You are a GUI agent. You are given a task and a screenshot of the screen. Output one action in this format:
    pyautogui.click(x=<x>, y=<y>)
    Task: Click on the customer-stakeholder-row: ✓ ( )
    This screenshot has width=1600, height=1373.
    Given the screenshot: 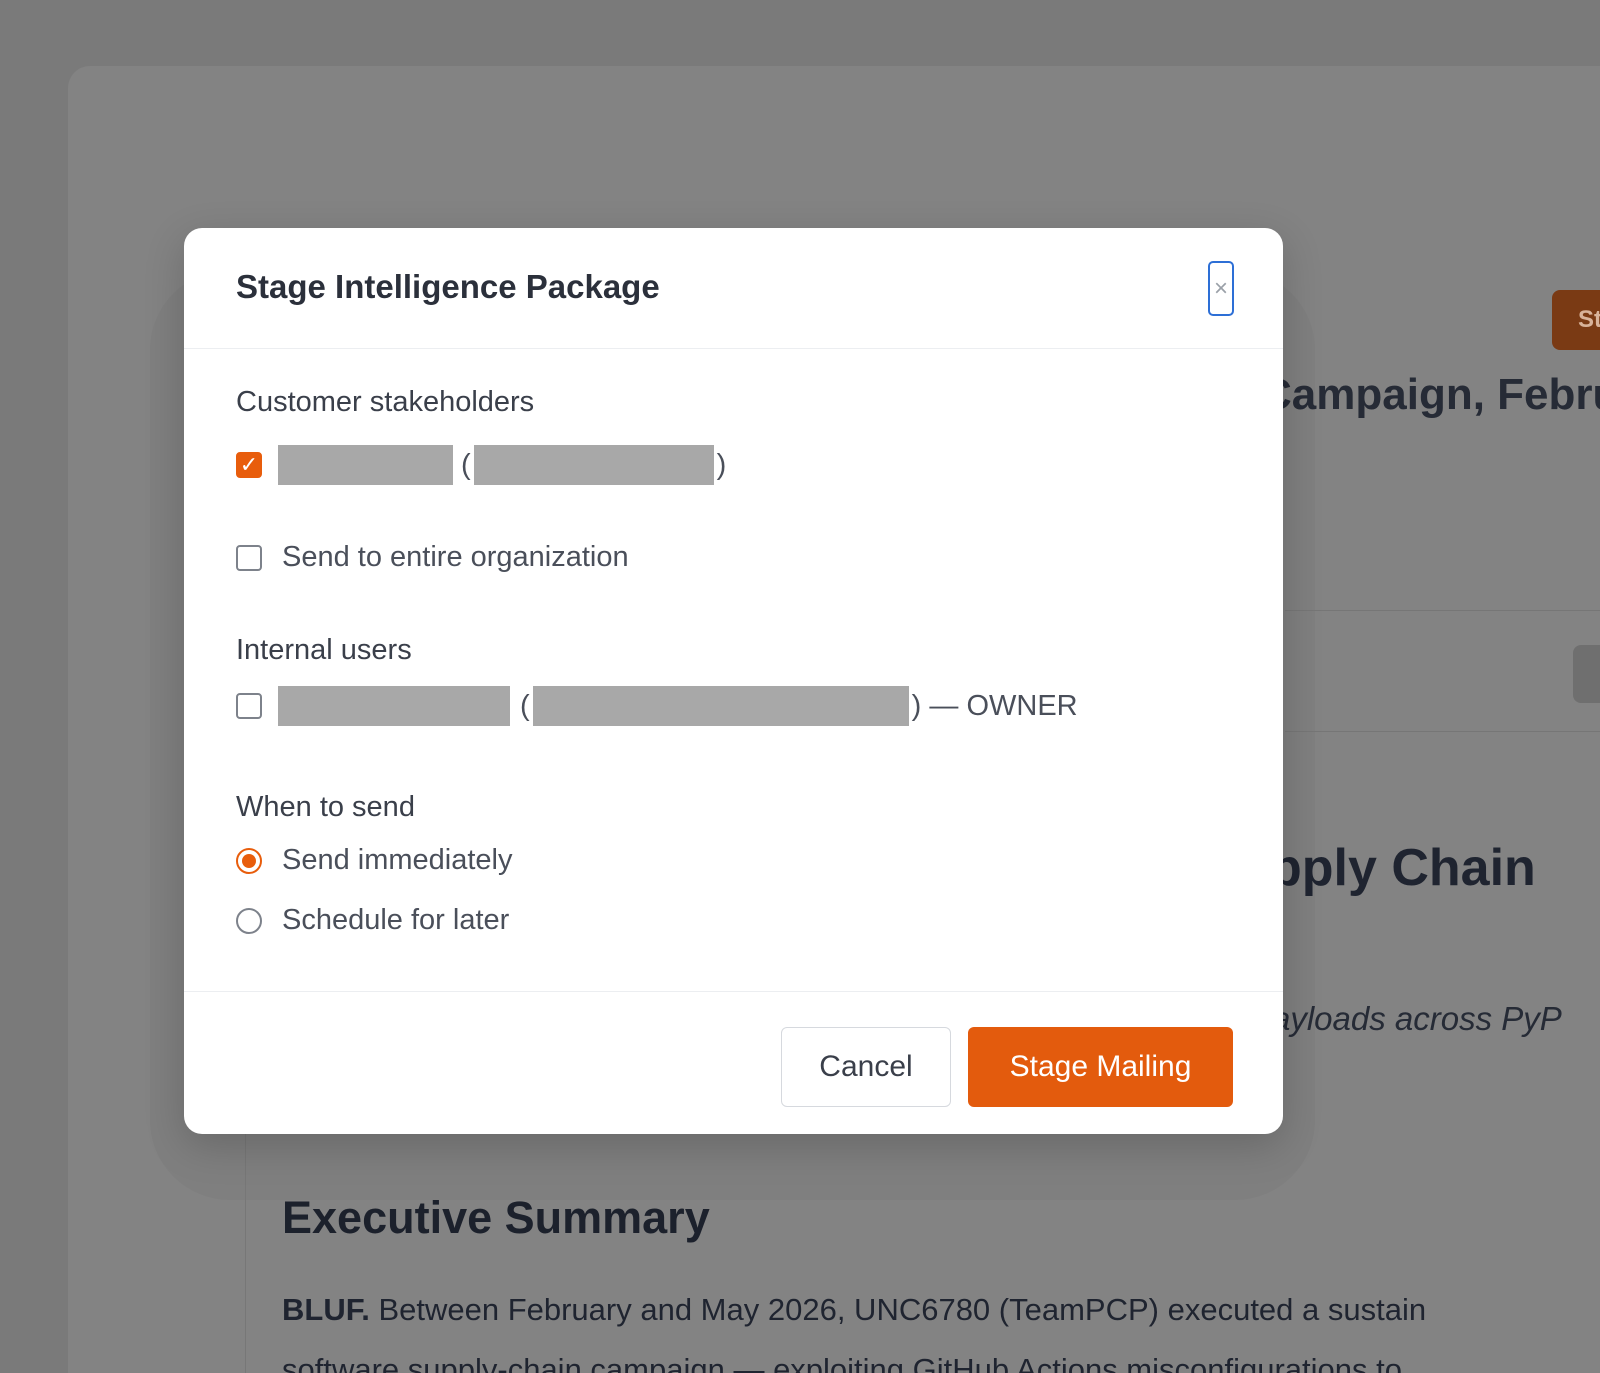 What is the action you would take?
    pyautogui.click(x=481, y=465)
    